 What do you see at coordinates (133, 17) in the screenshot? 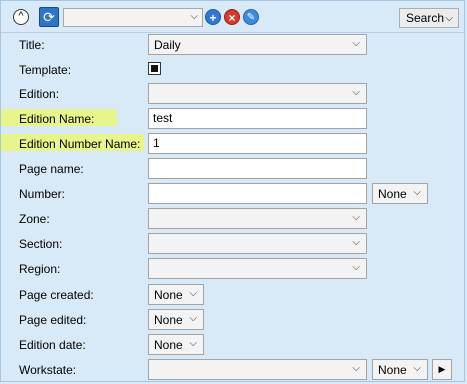
I see `saved-search-select: ⌵` at bounding box center [133, 17].